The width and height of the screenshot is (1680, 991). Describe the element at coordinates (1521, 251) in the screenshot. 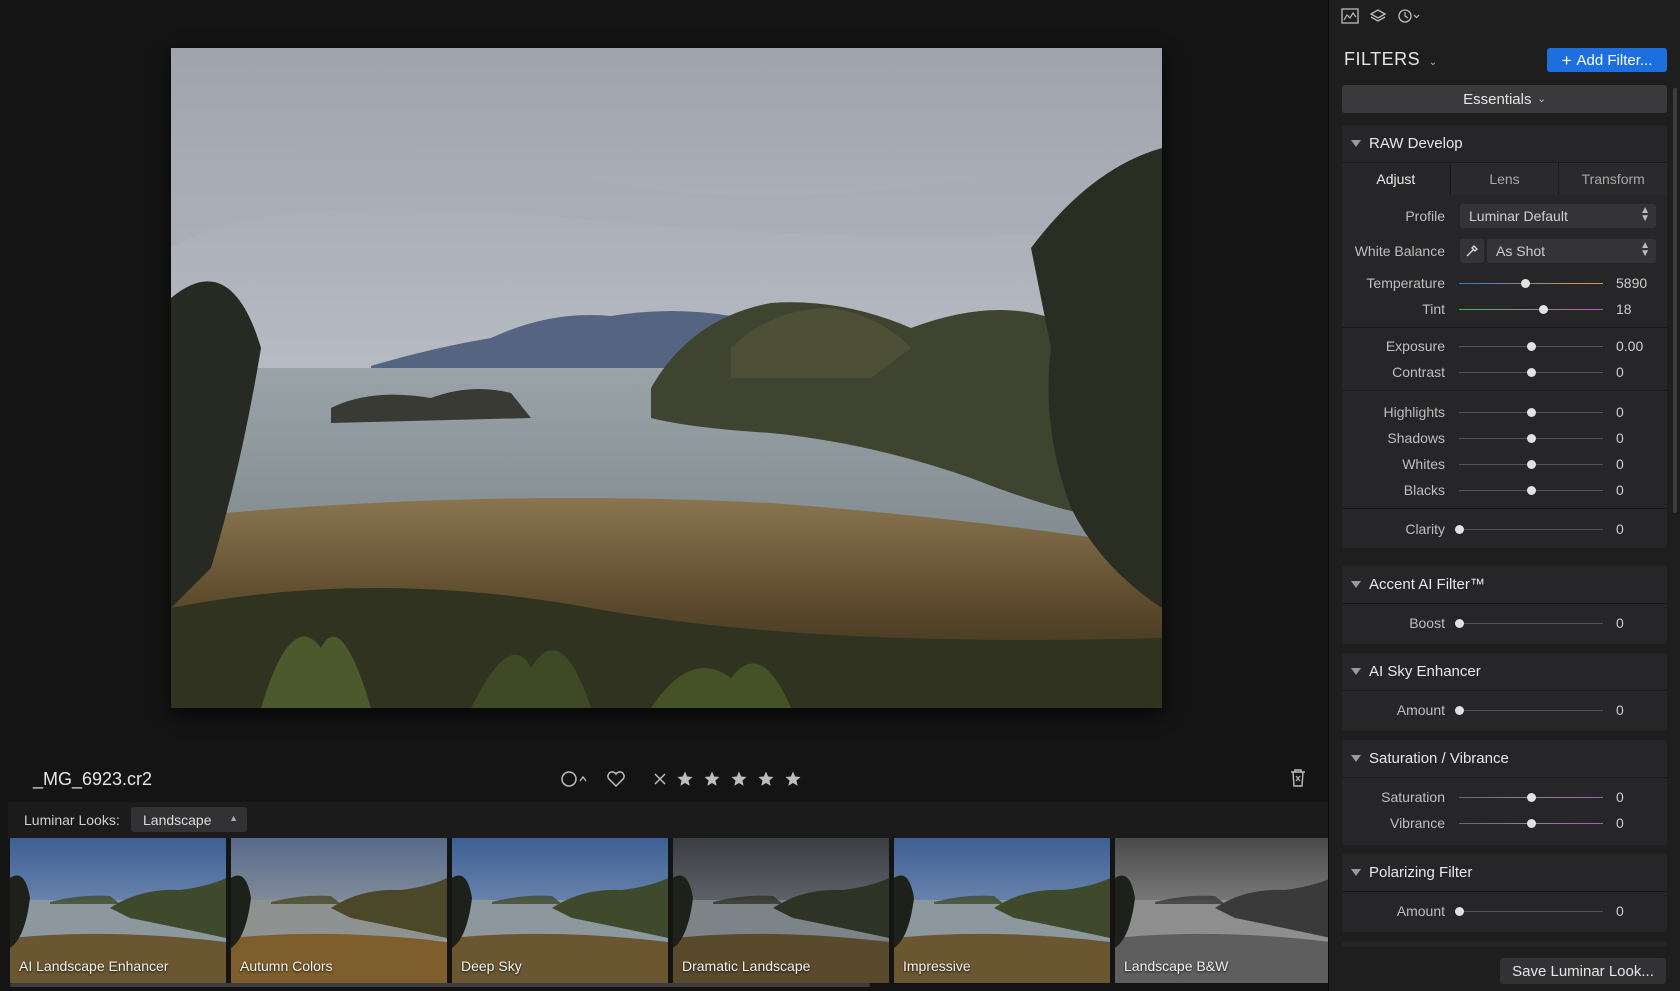

I see `white-balance-value: As Shot` at that location.